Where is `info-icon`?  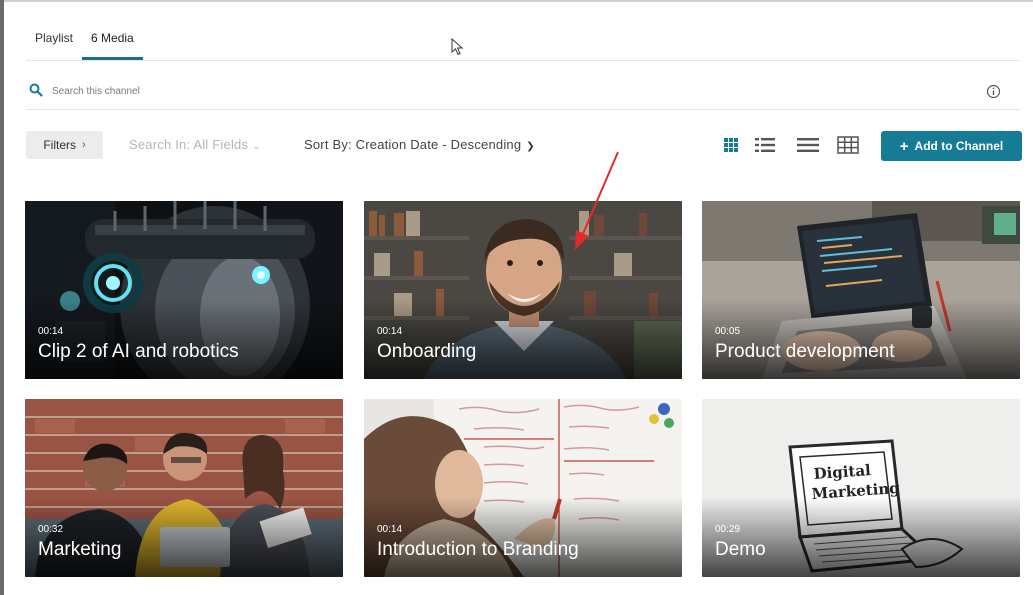 info-icon is located at coordinates (993, 91).